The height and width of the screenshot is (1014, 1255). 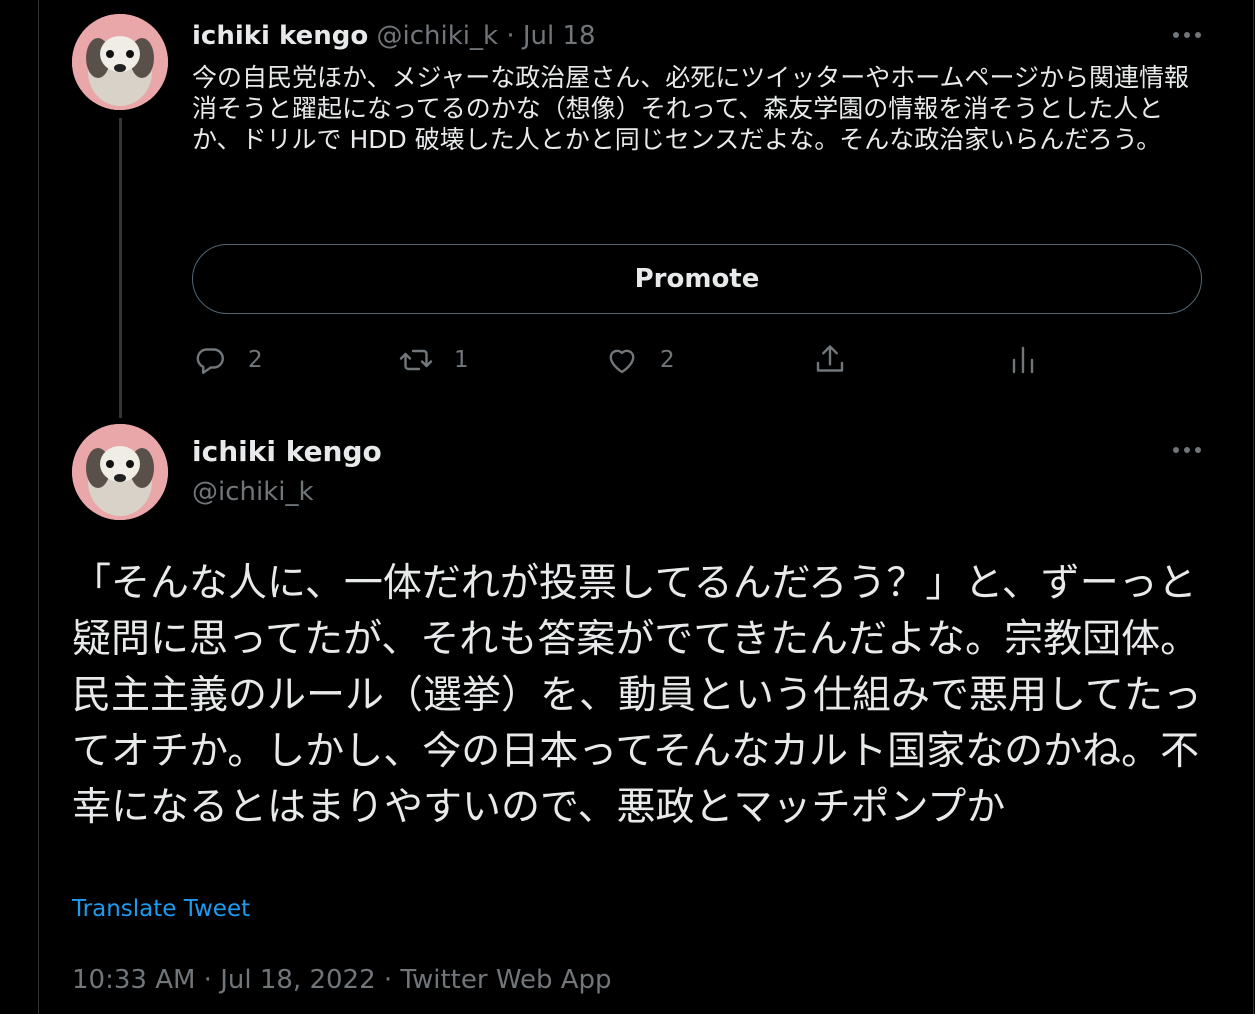 I want to click on promote-button: Promote, so click(x=697, y=279).